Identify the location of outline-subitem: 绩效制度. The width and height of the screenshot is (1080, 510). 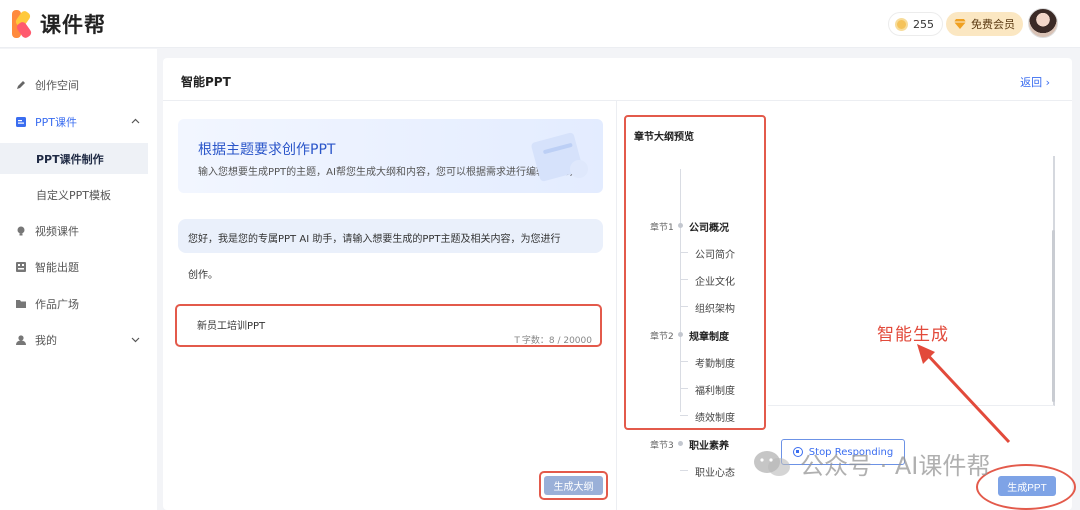
(696, 416).